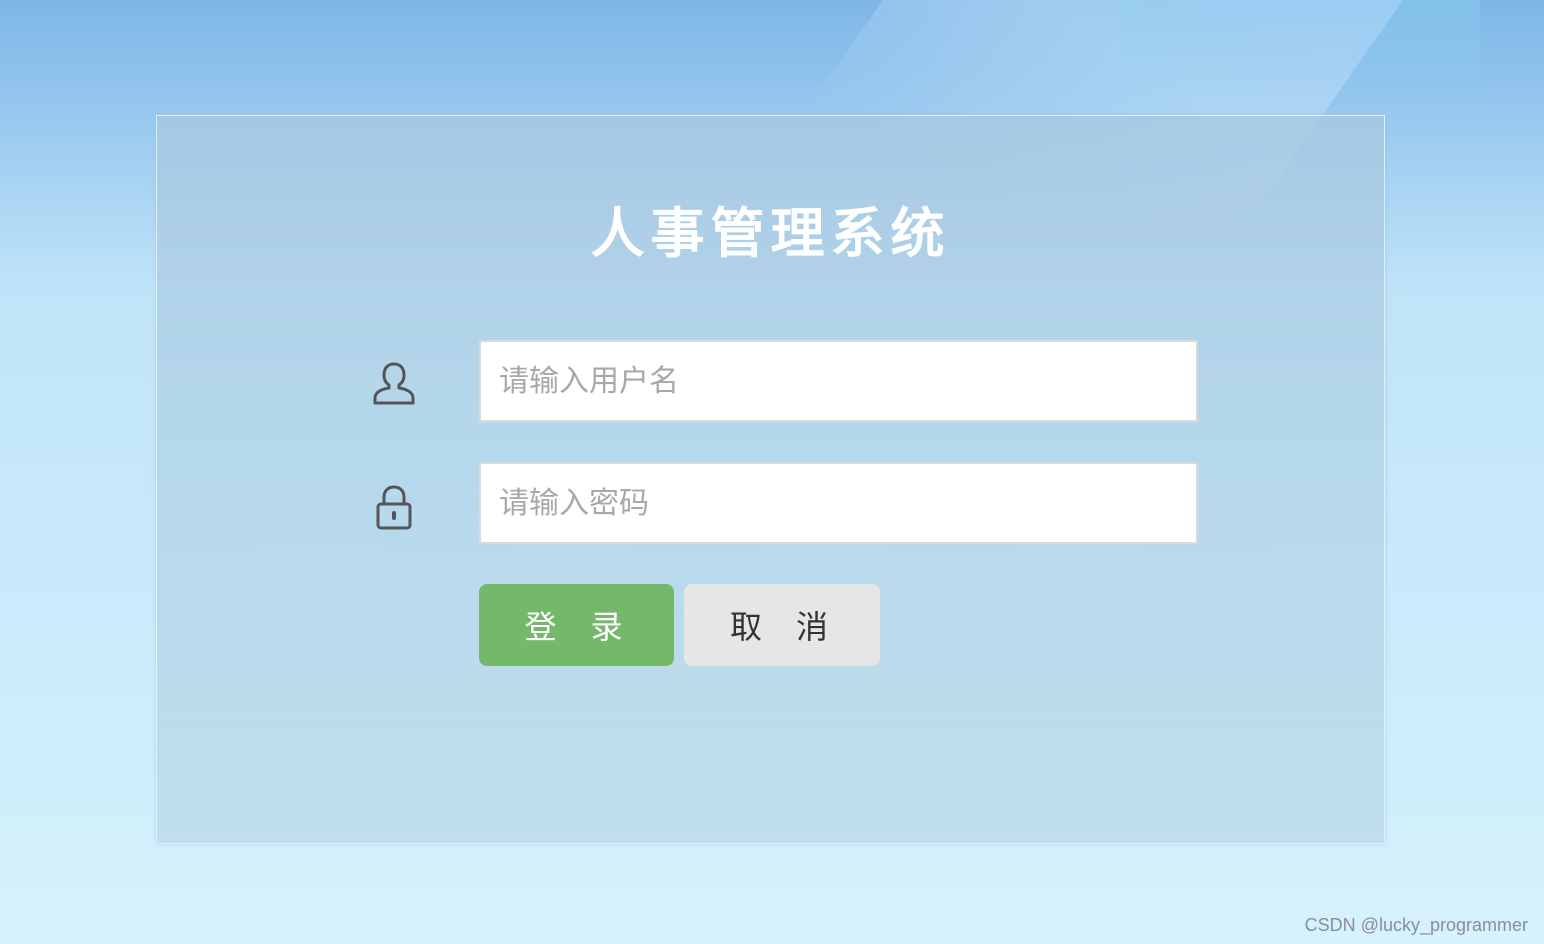 Image resolution: width=1544 pixels, height=944 pixels. Describe the element at coordinates (576, 625) in the screenshot. I see `login-button: 登录` at that location.